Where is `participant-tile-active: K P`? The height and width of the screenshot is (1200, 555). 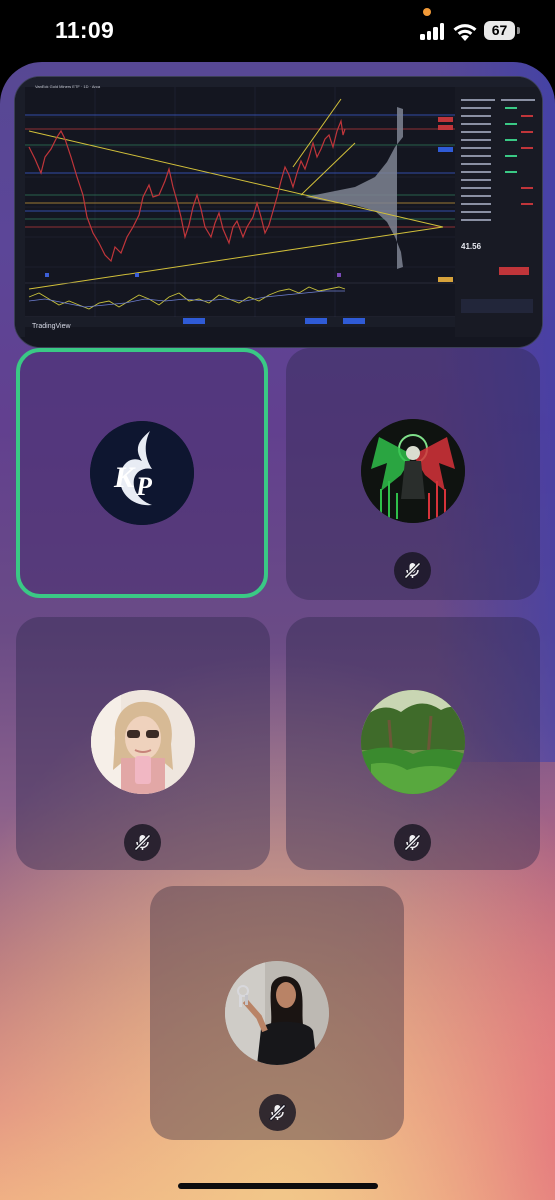
participant-tile-active: K P is located at coordinates (142, 473).